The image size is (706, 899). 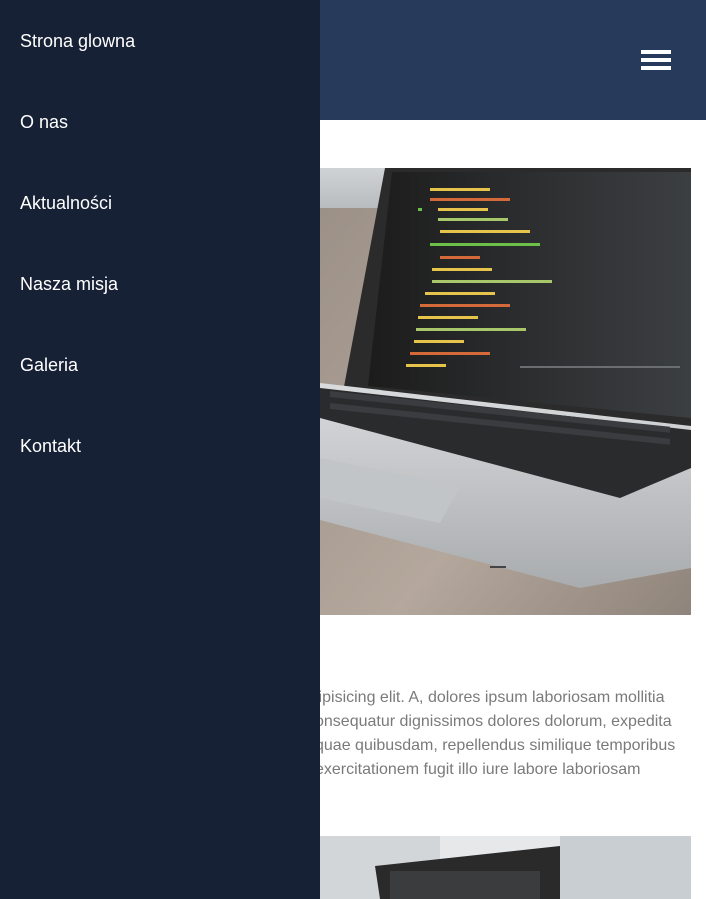 I want to click on nav-item-news: Aktualności, so click(x=66, y=203).